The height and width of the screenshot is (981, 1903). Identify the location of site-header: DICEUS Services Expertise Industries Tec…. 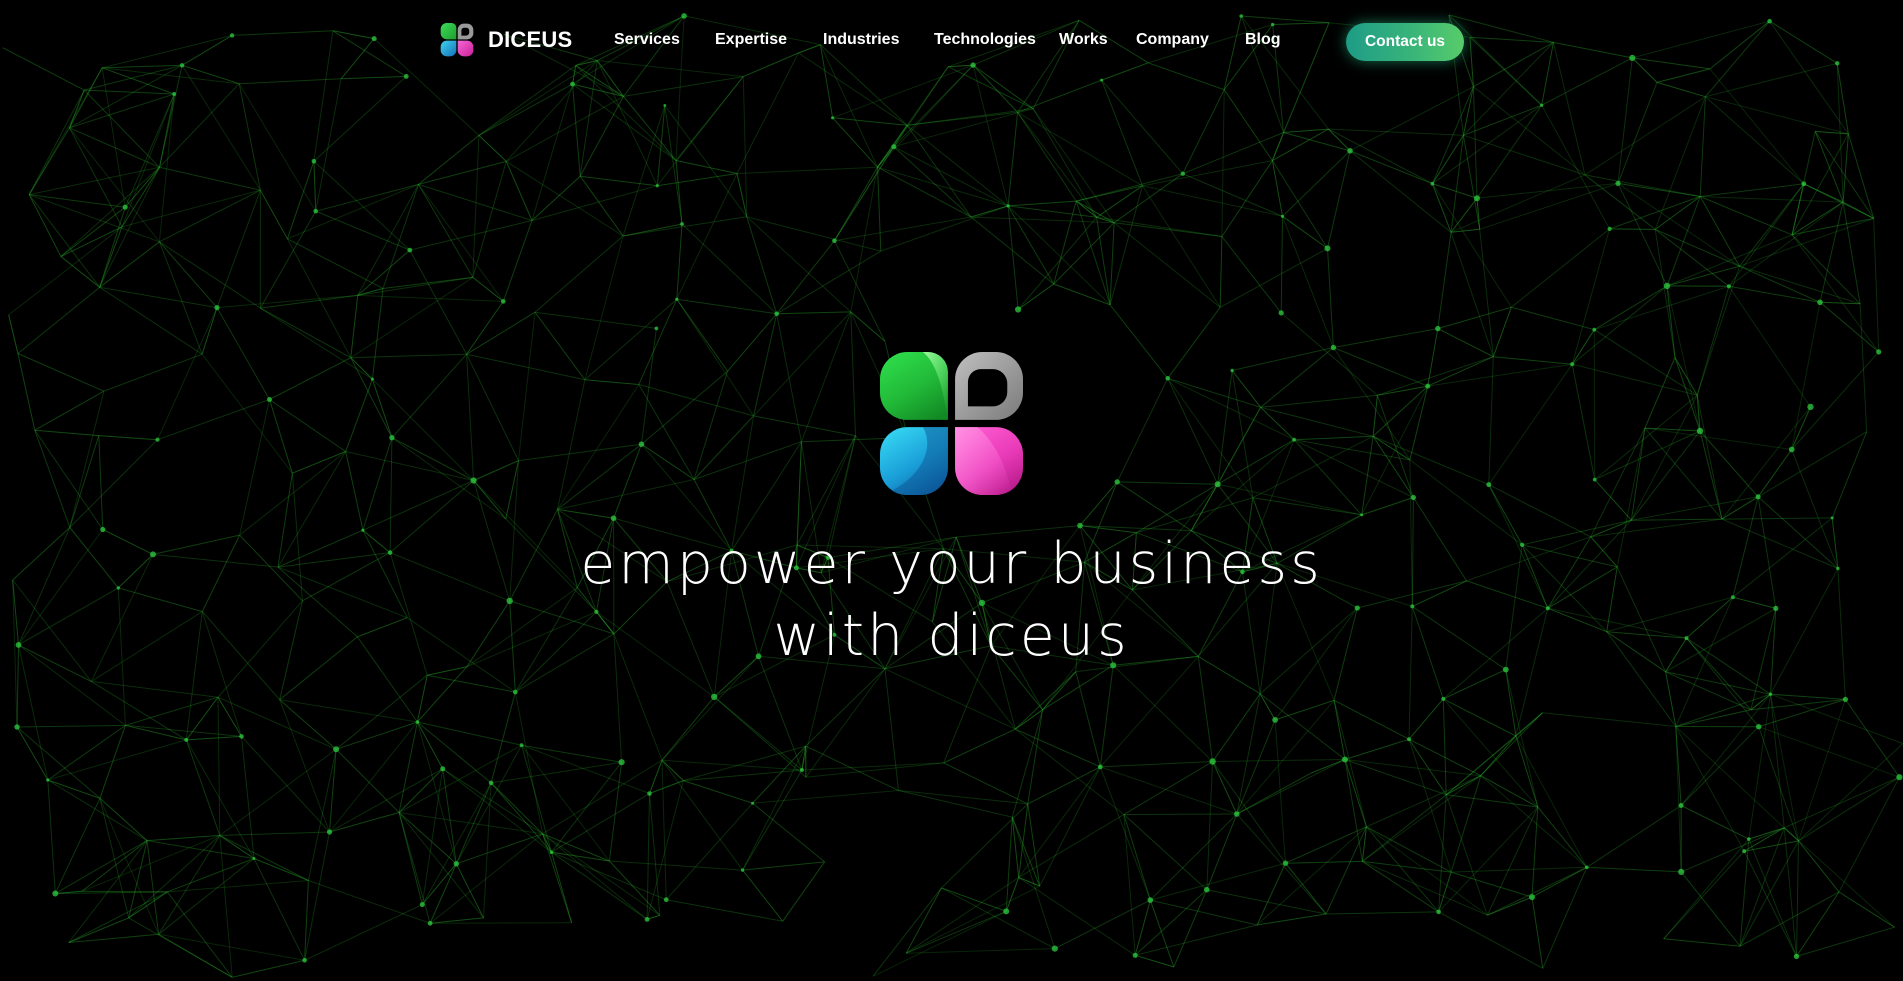
(951, 41).